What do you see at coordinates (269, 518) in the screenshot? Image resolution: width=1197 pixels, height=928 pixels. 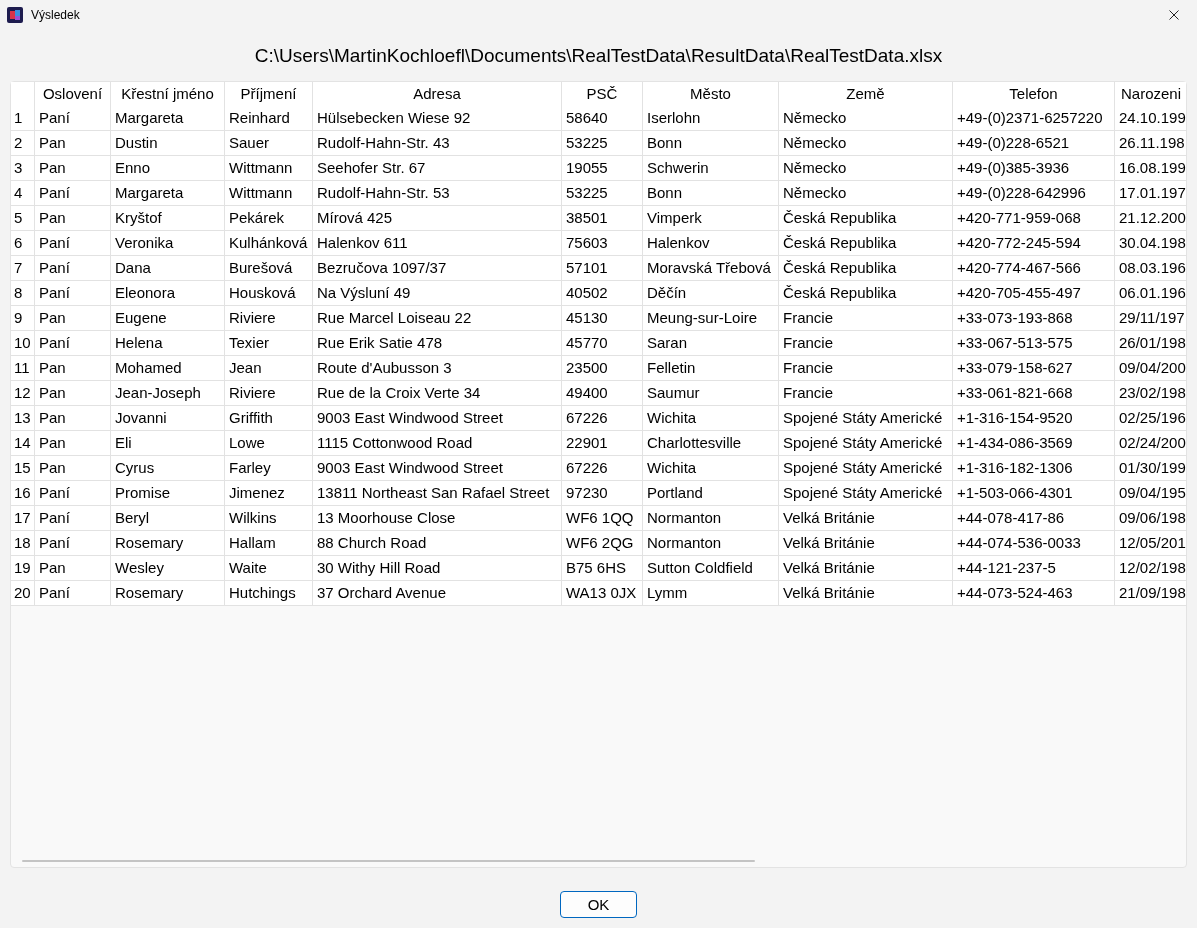 I see `table-cell: Wilkins` at bounding box center [269, 518].